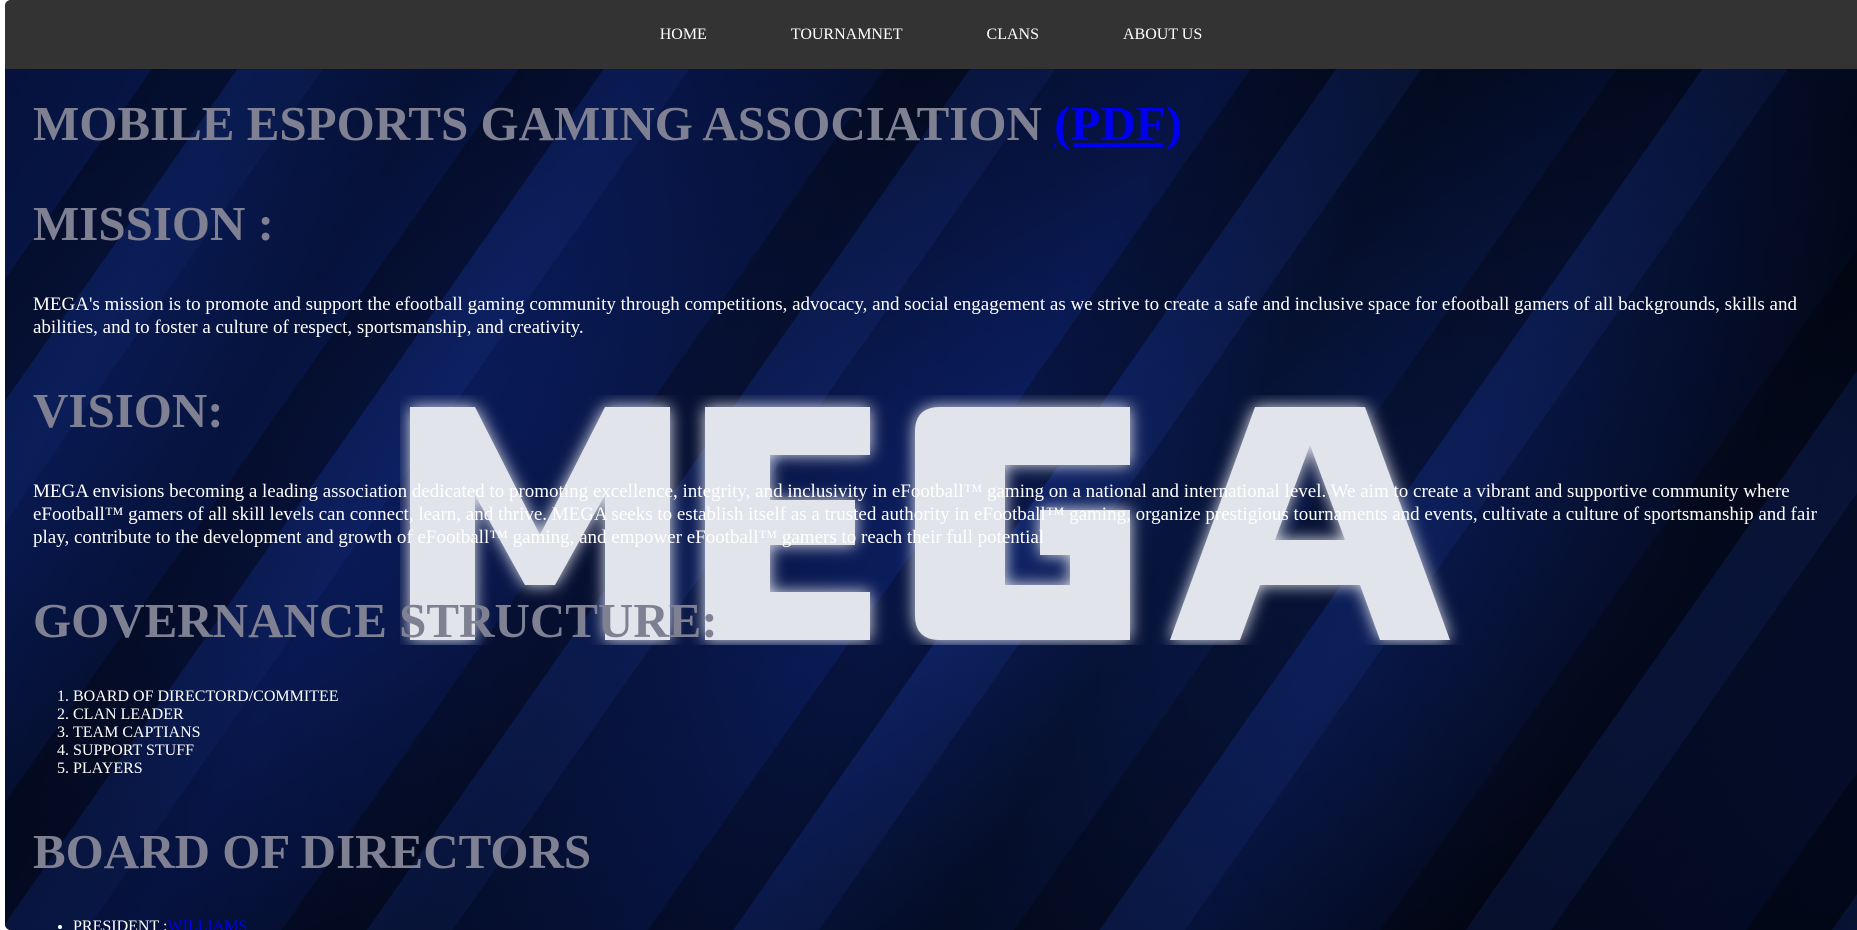 The height and width of the screenshot is (930, 1857). I want to click on mission-heading: MISSION :, so click(153, 223).